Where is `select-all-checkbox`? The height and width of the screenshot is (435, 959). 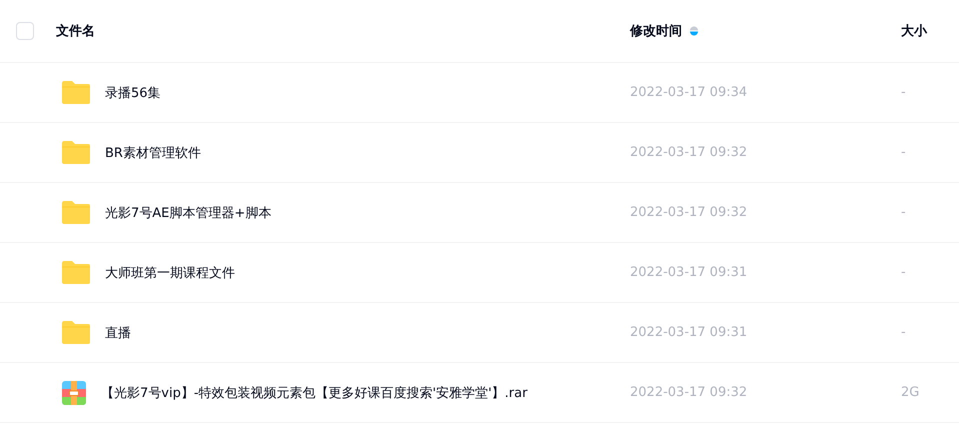 select-all-checkbox is located at coordinates (25, 31).